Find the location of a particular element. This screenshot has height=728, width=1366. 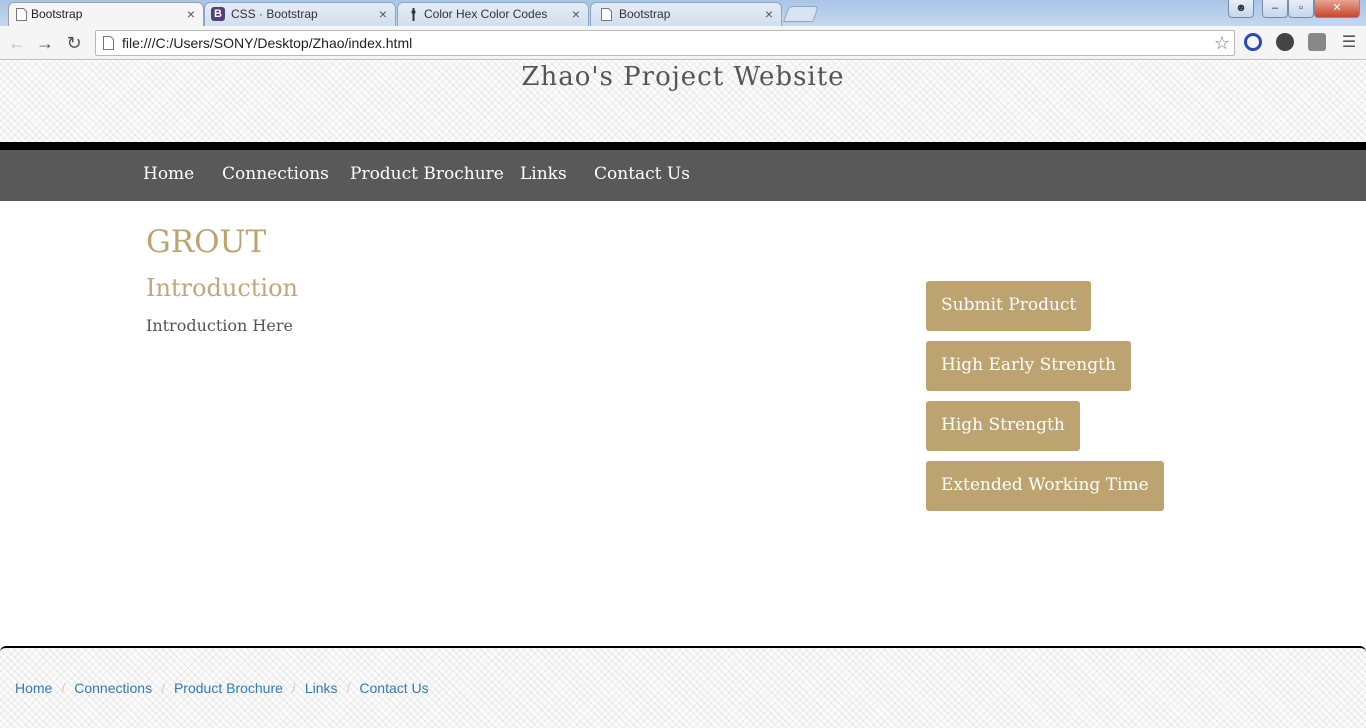

footer-link-home: Home is located at coordinates (33, 688).